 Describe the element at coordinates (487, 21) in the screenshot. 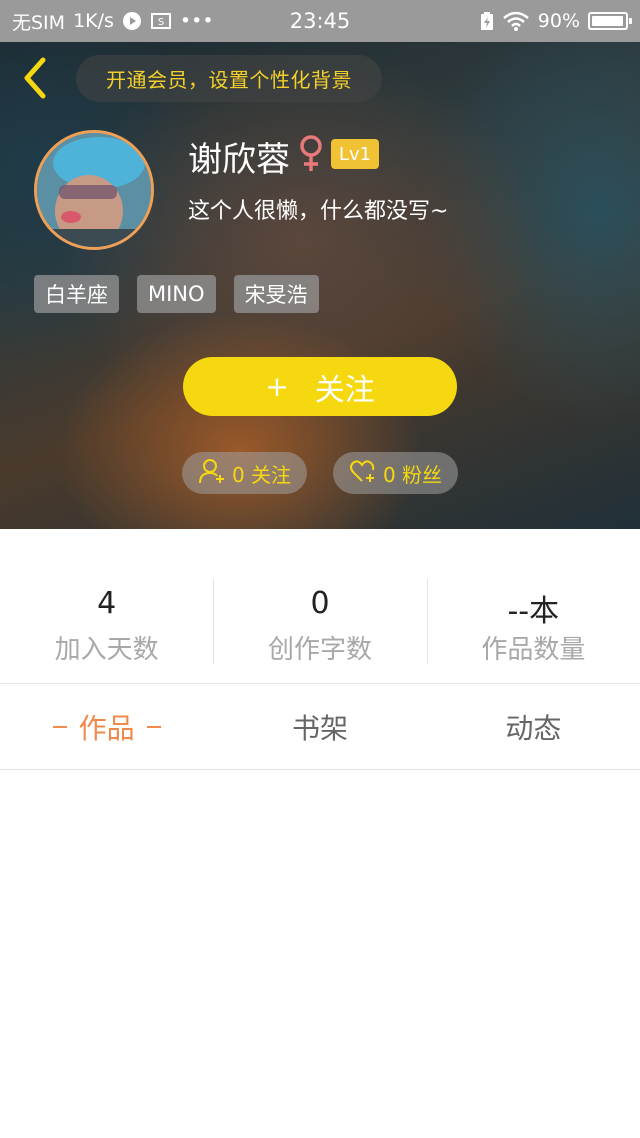

I see `battery-charging-icon` at that location.